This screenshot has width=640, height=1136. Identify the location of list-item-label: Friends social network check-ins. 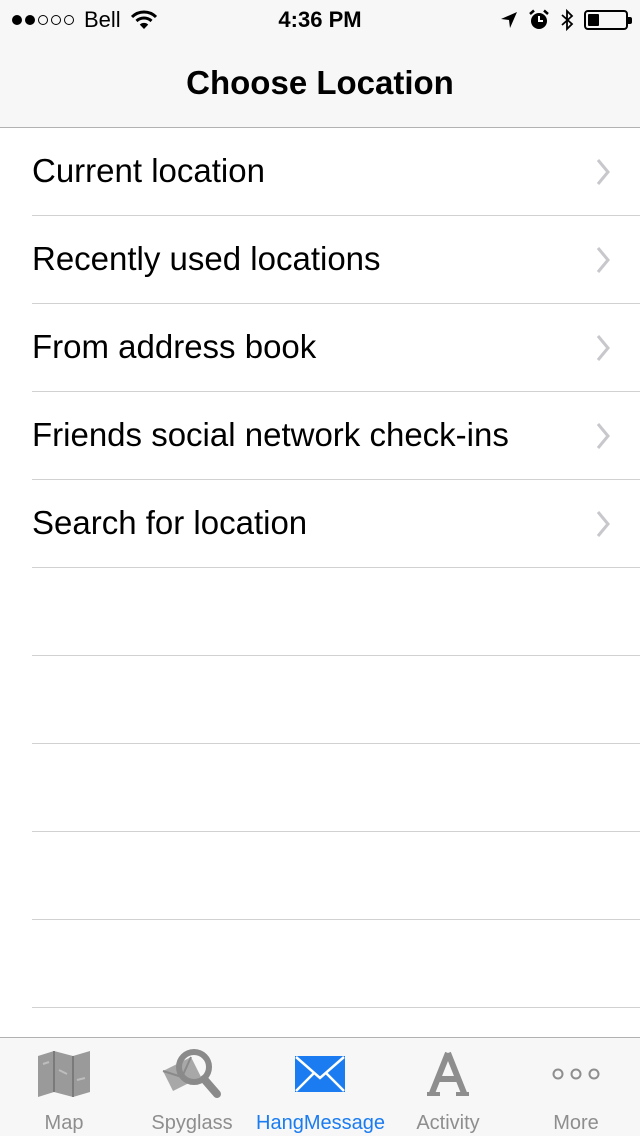
(270, 434).